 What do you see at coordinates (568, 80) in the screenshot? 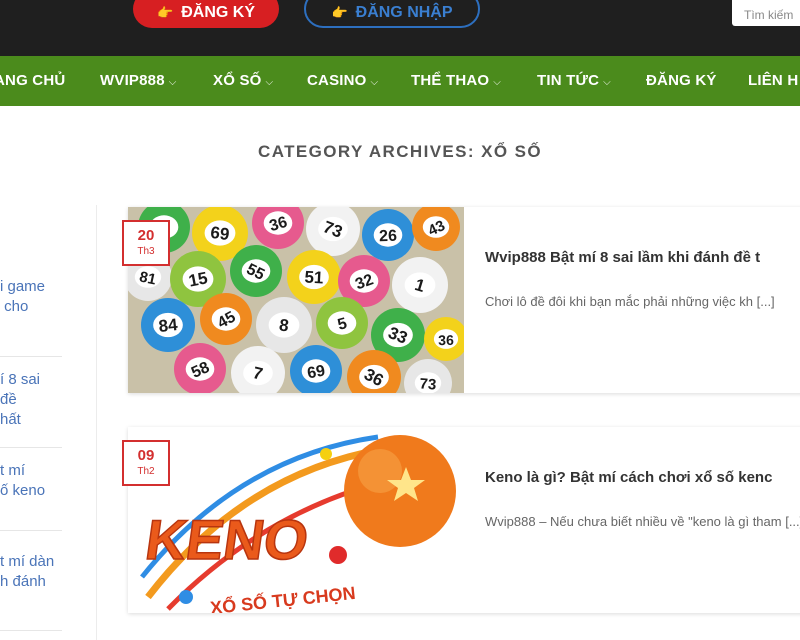
I see `nav-label: TIN TỨC` at bounding box center [568, 80].